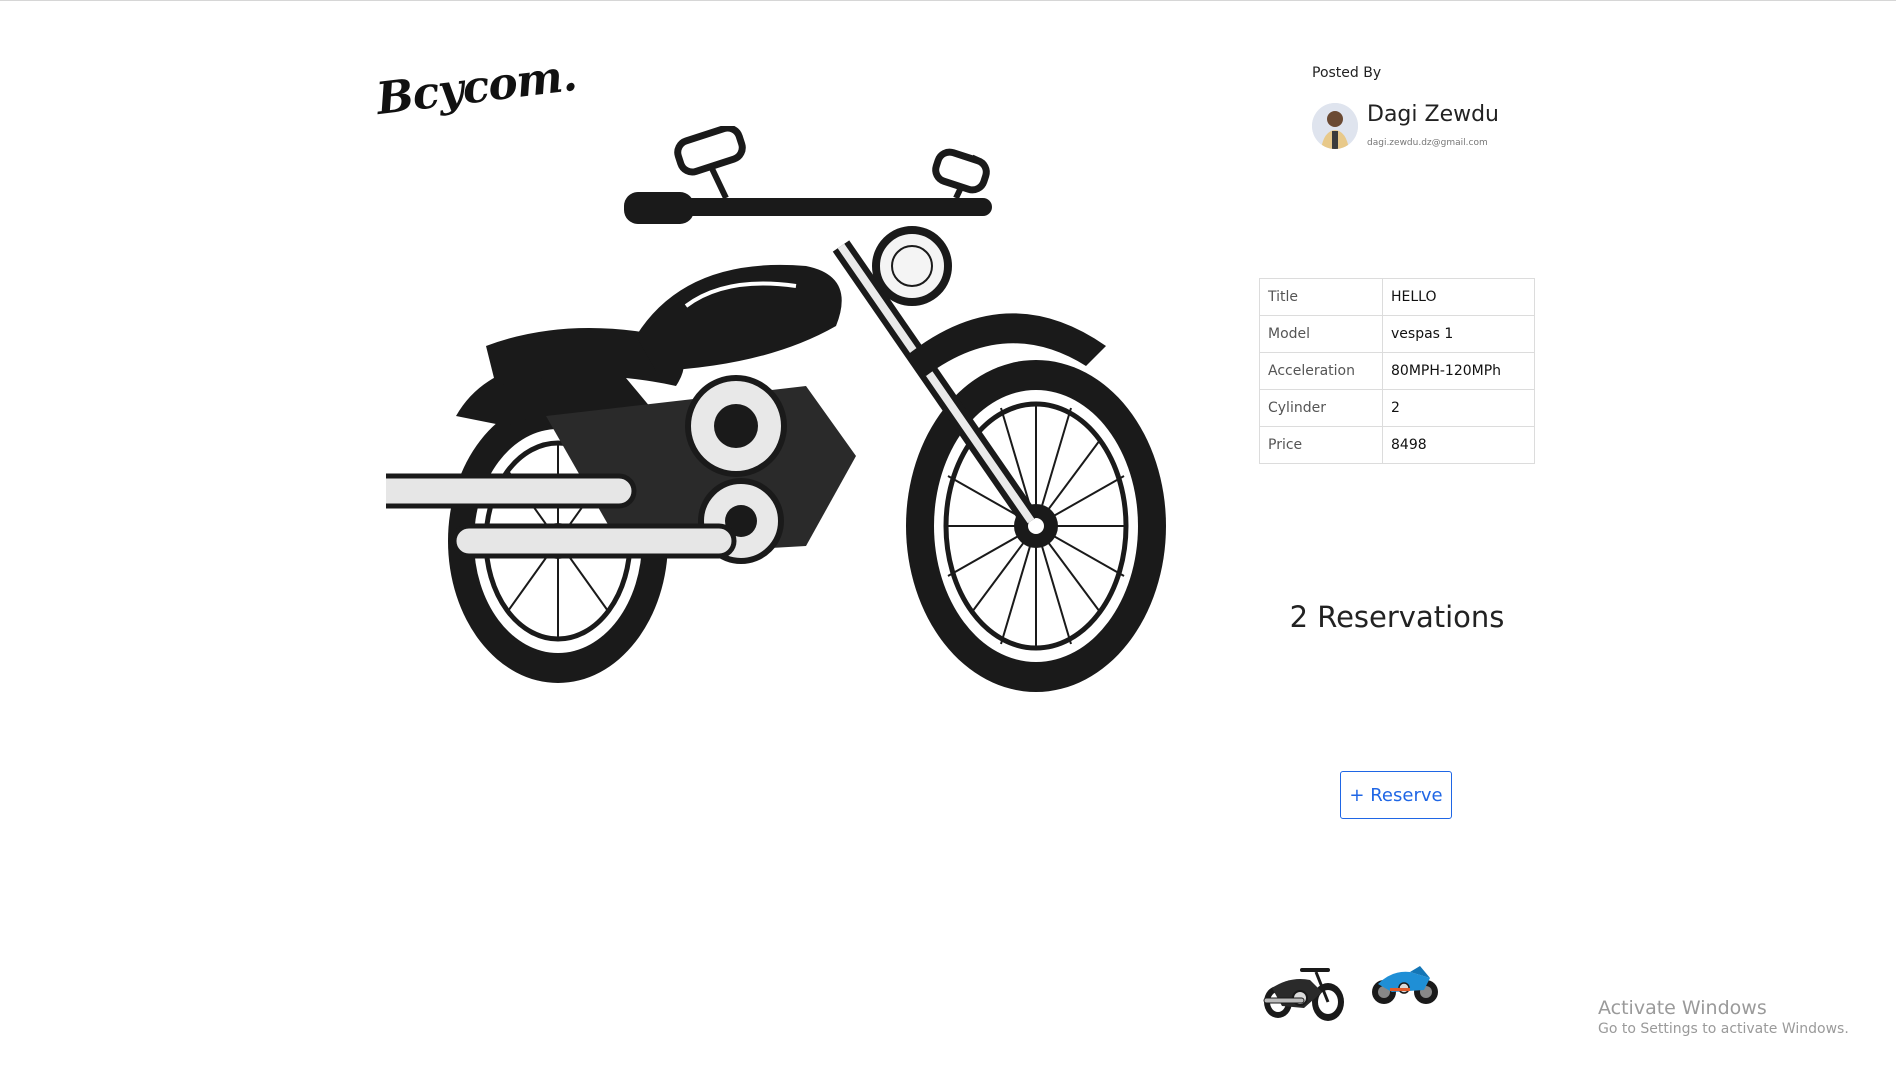 This screenshot has width=1896, height=1092. I want to click on posted-by-heading: Posted By, so click(1347, 73).